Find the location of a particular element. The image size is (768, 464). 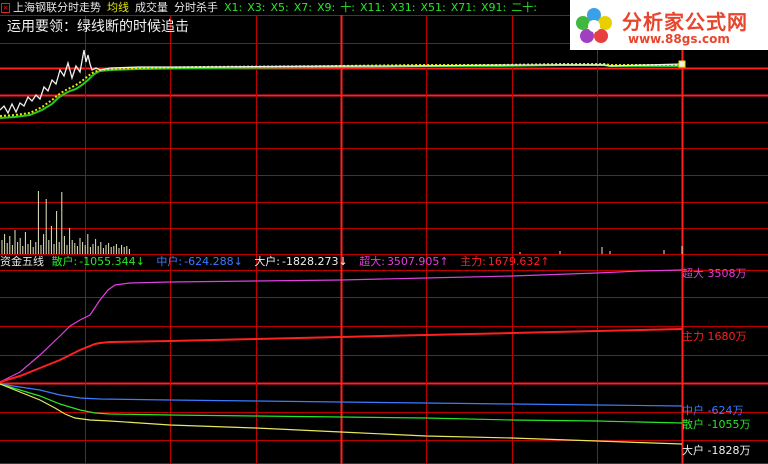

indicator-item-label: 散户: is located at coordinates (64, 261).